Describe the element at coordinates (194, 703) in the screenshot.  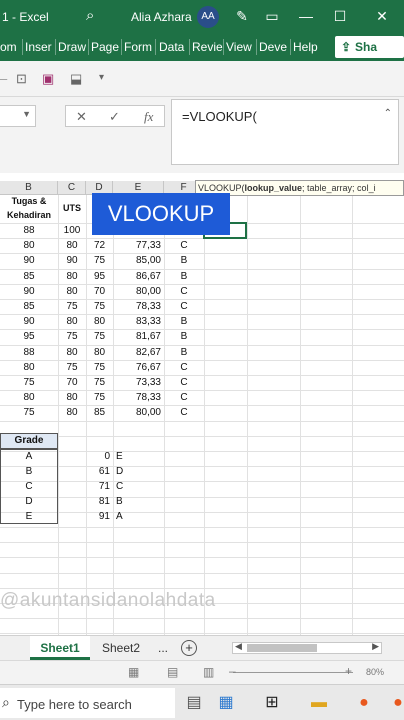
I see `bag-icon: ▤` at that location.